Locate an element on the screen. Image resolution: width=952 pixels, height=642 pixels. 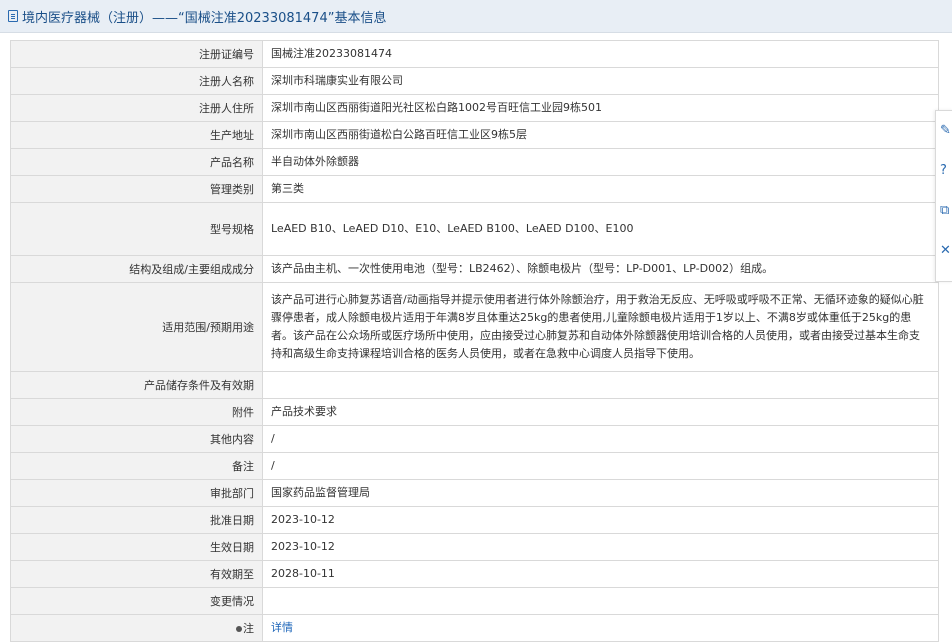
label-product-name: 产品名称 is located at coordinates (136, 162).